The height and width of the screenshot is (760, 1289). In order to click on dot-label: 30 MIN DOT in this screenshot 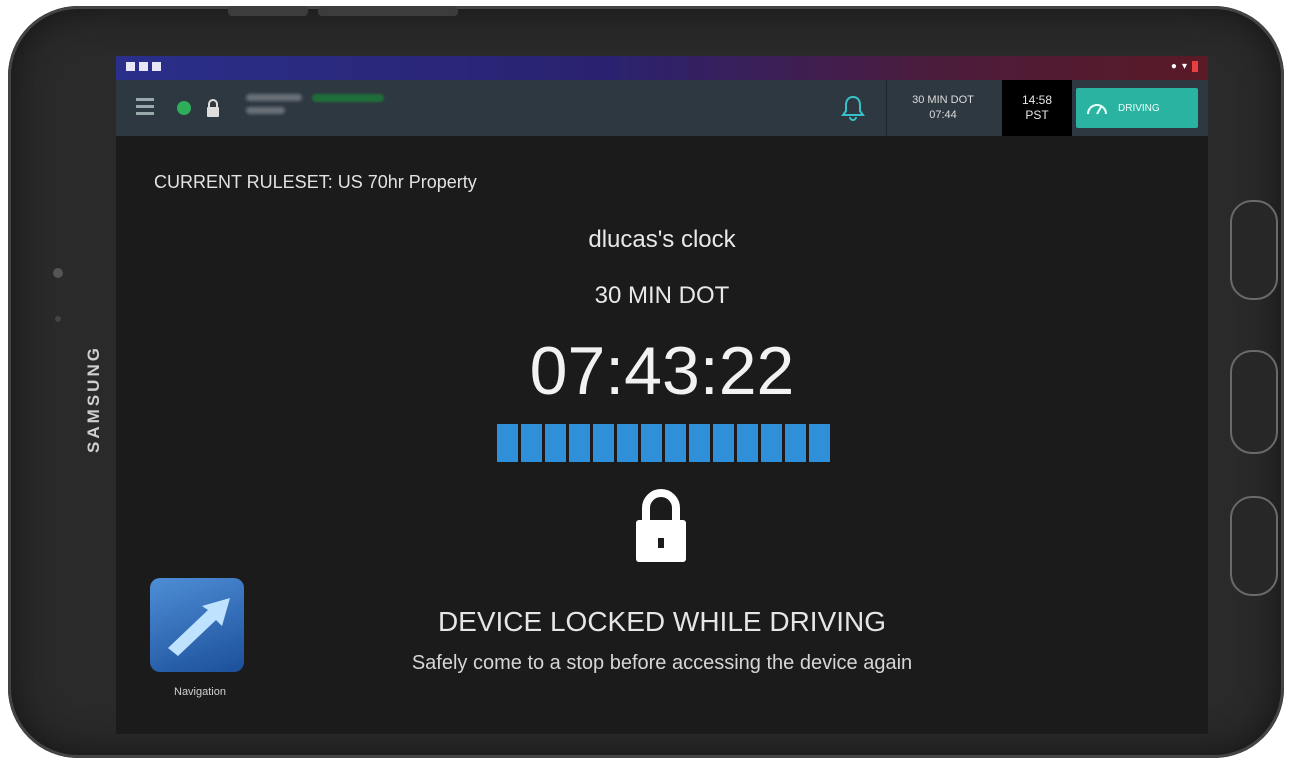, I will do `click(662, 295)`.